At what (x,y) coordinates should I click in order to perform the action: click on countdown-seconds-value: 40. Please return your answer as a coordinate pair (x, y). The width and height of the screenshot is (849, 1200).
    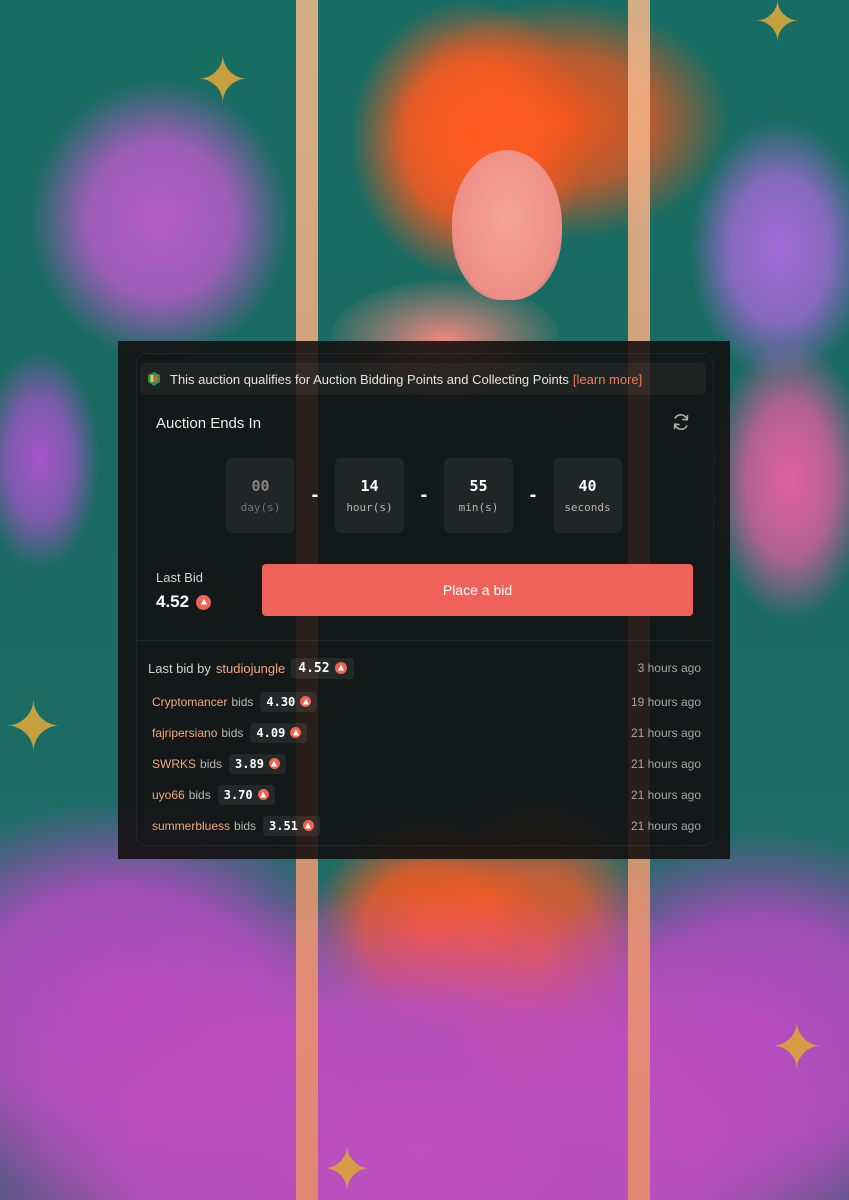
    Looking at the image, I should click on (587, 486).